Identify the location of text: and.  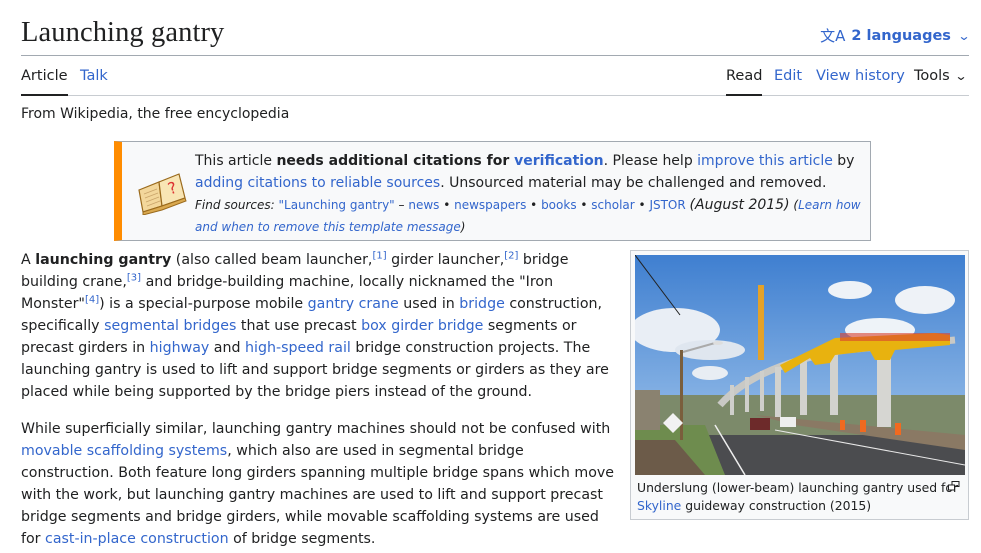
(227, 348).